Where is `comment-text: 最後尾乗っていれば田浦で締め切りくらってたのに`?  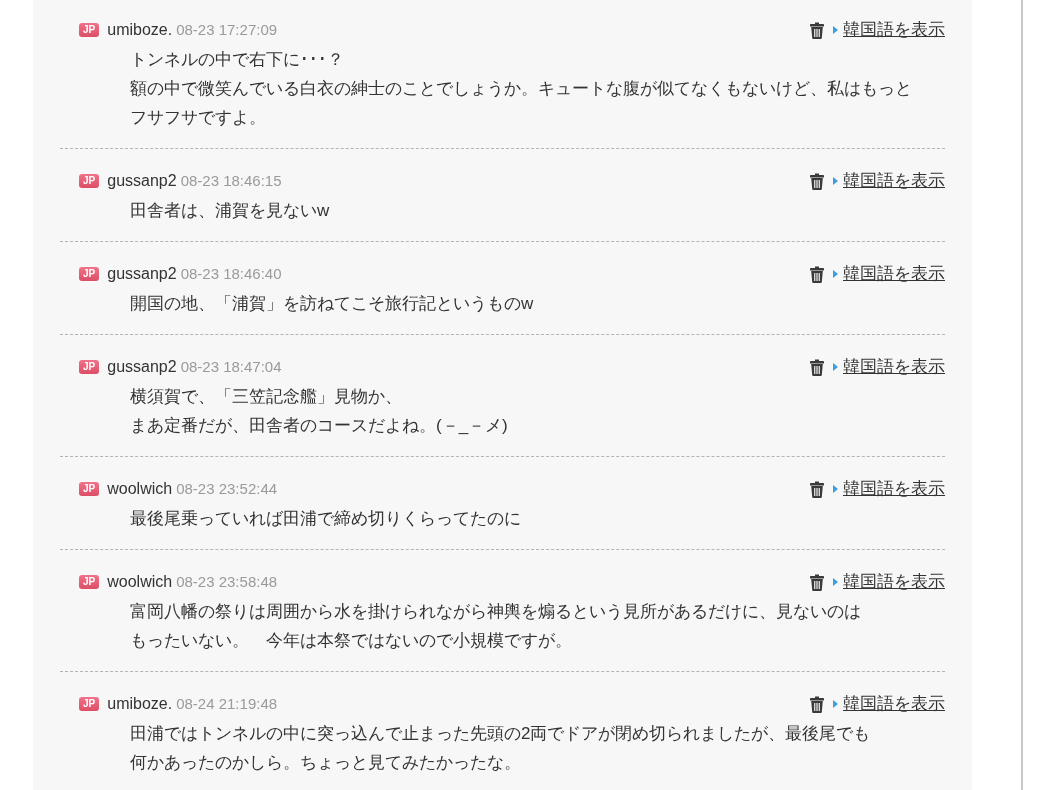
comment-text: 最後尾乗っていれば田浦で締め切りくらってたのに is located at coordinates (326, 519).